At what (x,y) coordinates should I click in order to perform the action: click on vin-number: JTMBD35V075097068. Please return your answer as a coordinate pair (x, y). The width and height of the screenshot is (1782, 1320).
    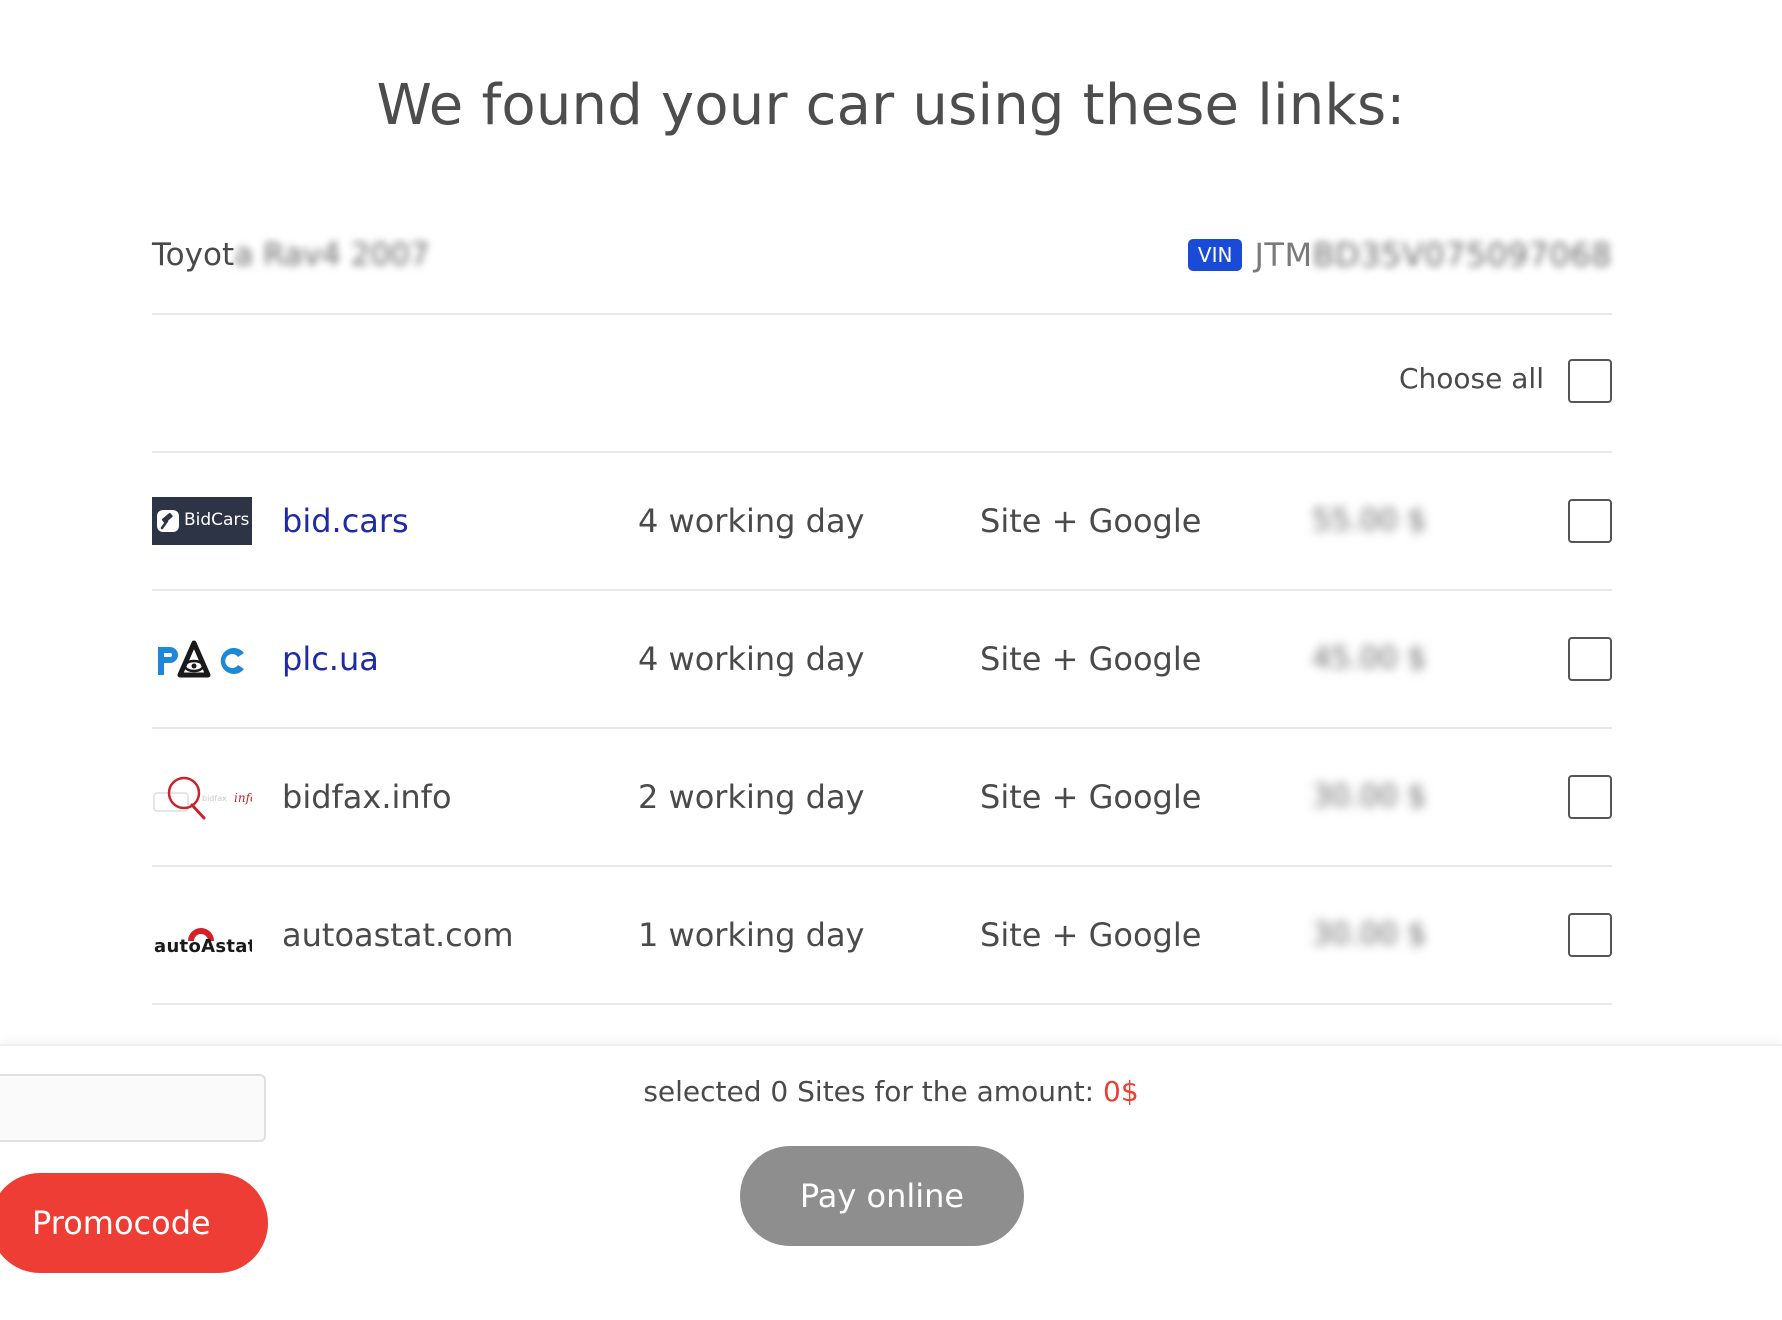
    Looking at the image, I should click on (1433, 255).